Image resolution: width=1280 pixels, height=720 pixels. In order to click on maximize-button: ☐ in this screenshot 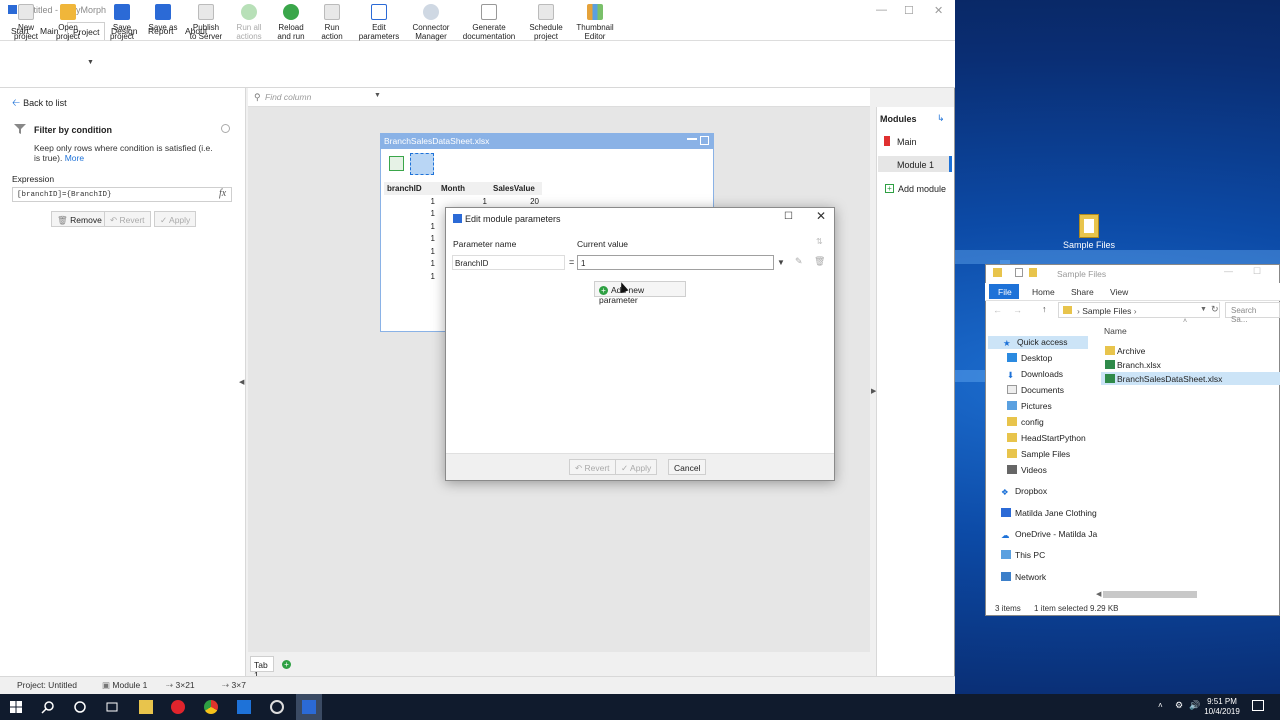, I will do `click(909, 10)`.